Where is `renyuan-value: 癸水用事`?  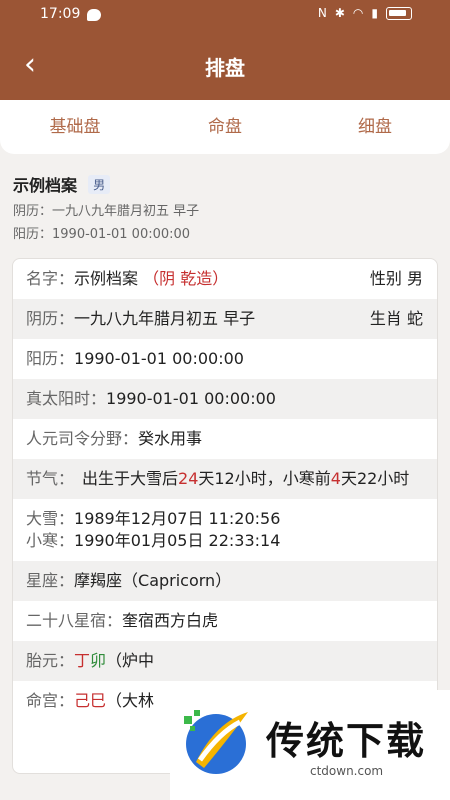 renyuan-value: 癸水用事 is located at coordinates (170, 438).